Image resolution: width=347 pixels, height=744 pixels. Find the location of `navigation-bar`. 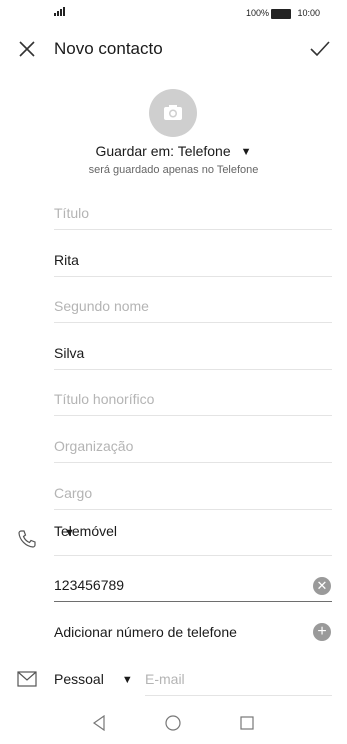

navigation-bar is located at coordinates (173, 722).